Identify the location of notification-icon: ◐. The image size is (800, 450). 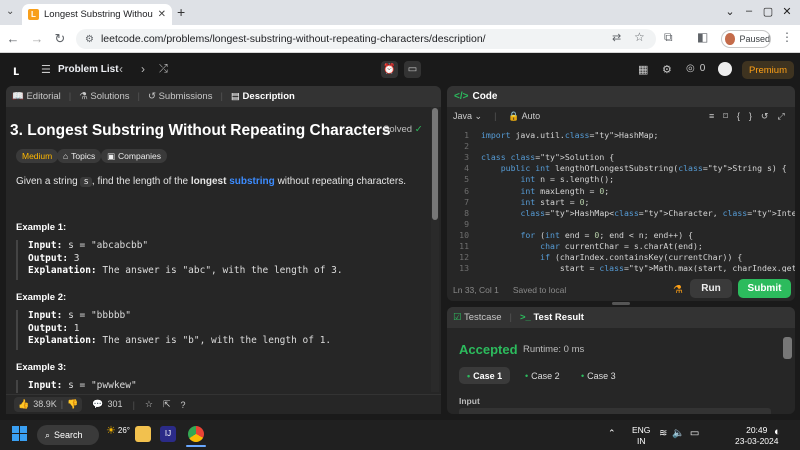
(777, 432).